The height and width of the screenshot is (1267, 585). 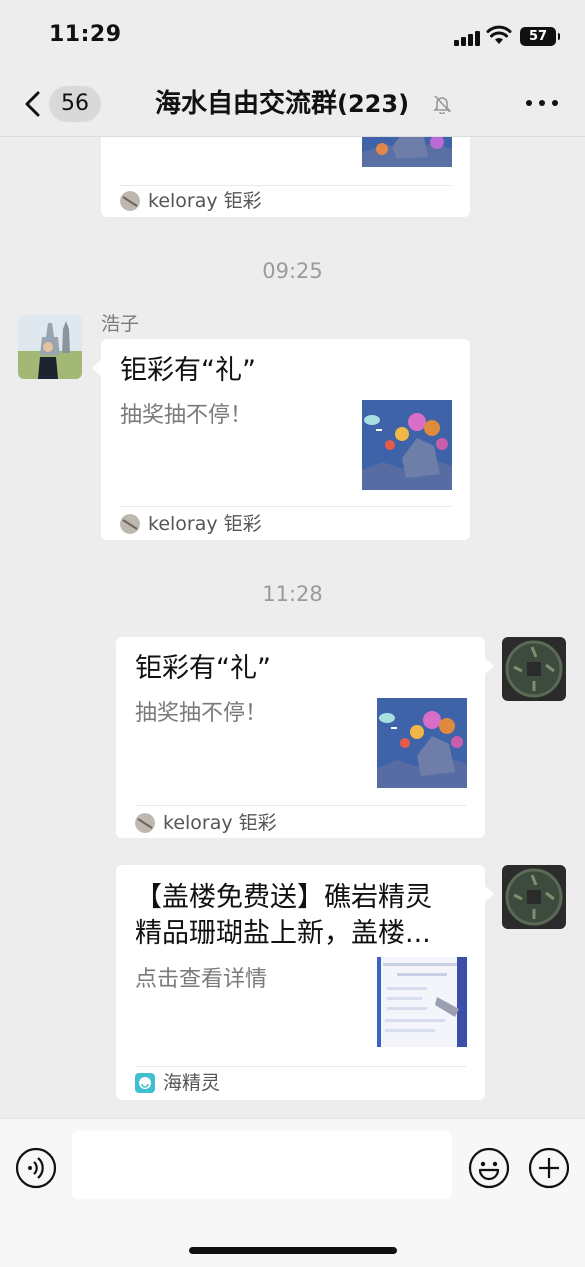 What do you see at coordinates (292, 36) in the screenshot?
I see `status-bar: 11:29 57` at bounding box center [292, 36].